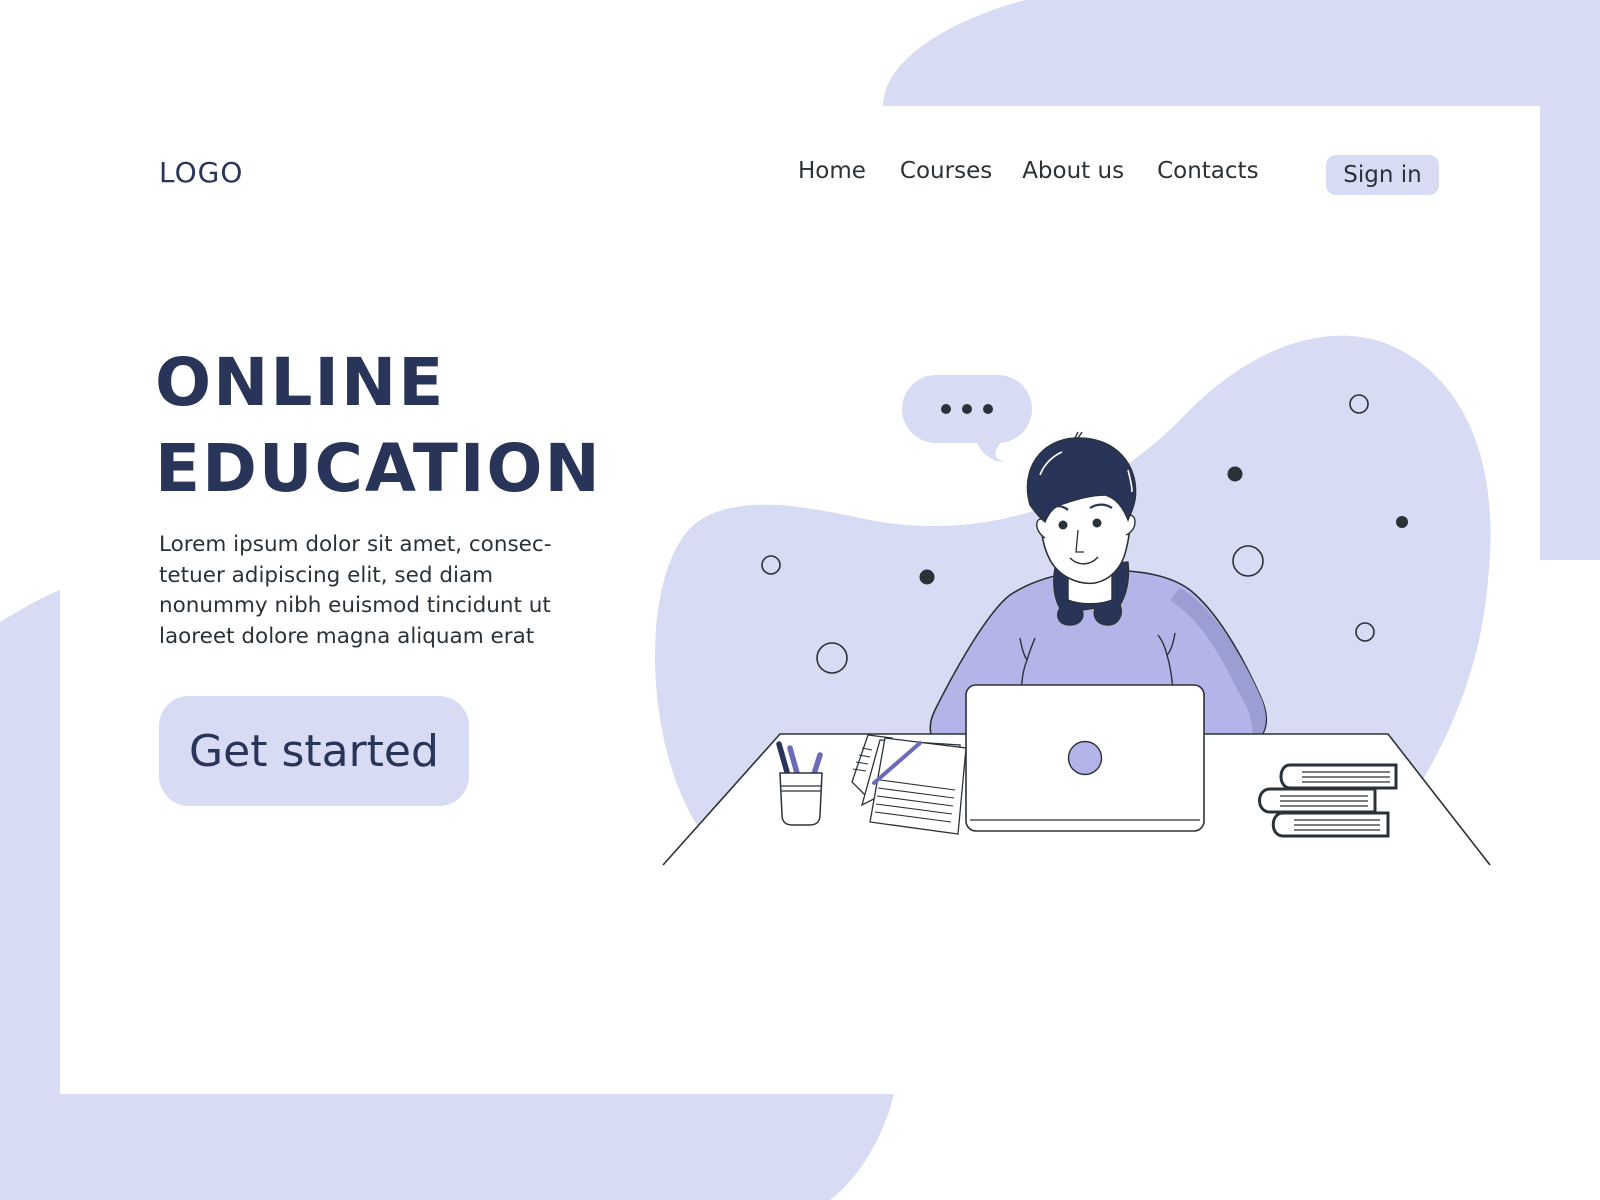 The height and width of the screenshot is (1200, 1600). Describe the element at coordinates (1207, 171) in the screenshot. I see `nav-contacts: Contacts` at that location.